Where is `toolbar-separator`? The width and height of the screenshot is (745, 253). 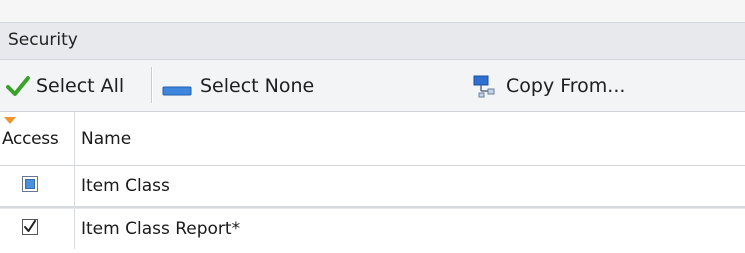 toolbar-separator is located at coordinates (152, 85).